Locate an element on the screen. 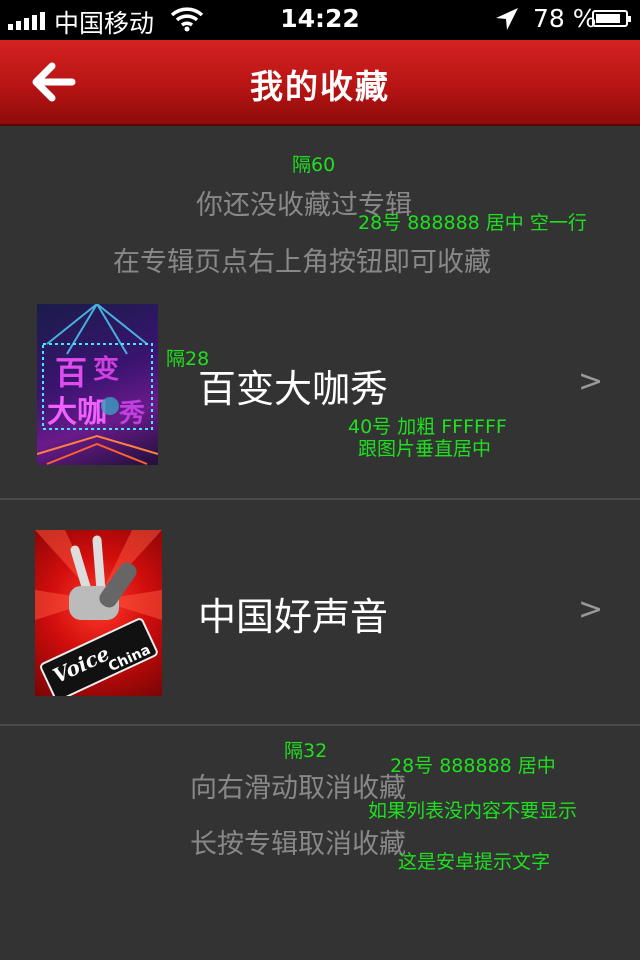 The width and height of the screenshot is (640, 960). item-title: 百变大咖秀 is located at coordinates (293, 389).